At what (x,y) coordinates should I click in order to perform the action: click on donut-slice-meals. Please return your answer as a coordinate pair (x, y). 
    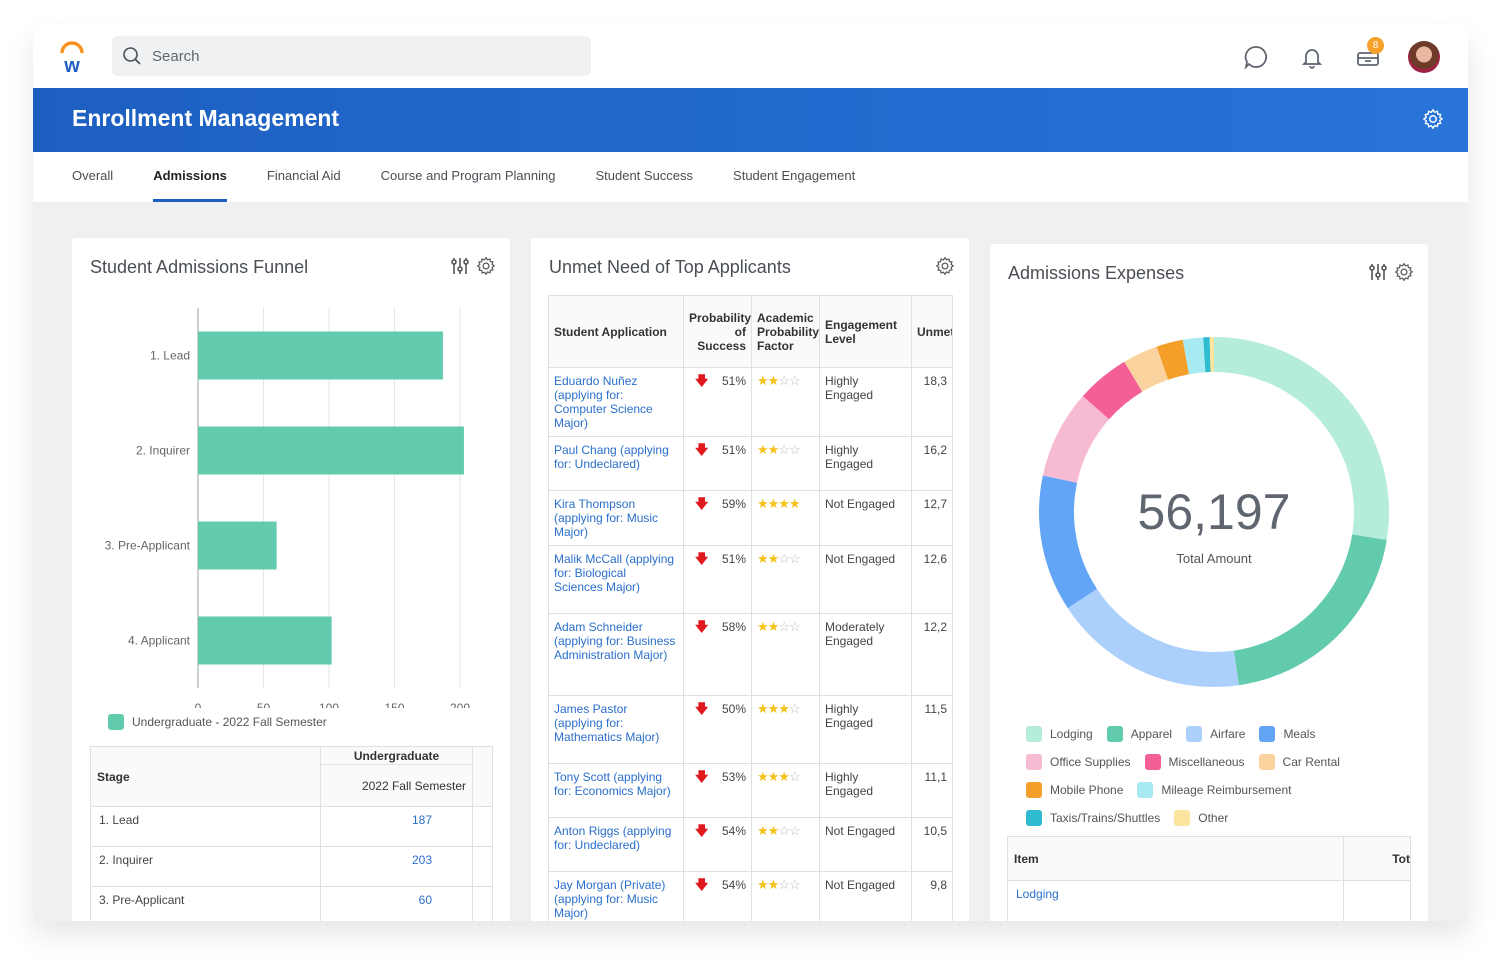
    Looking at the image, I should click on (1068, 542).